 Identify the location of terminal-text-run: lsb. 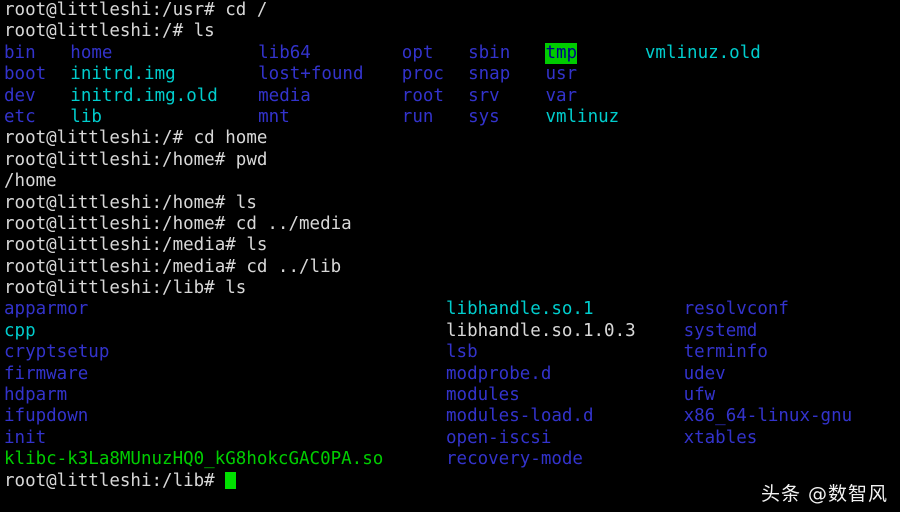
(462, 352).